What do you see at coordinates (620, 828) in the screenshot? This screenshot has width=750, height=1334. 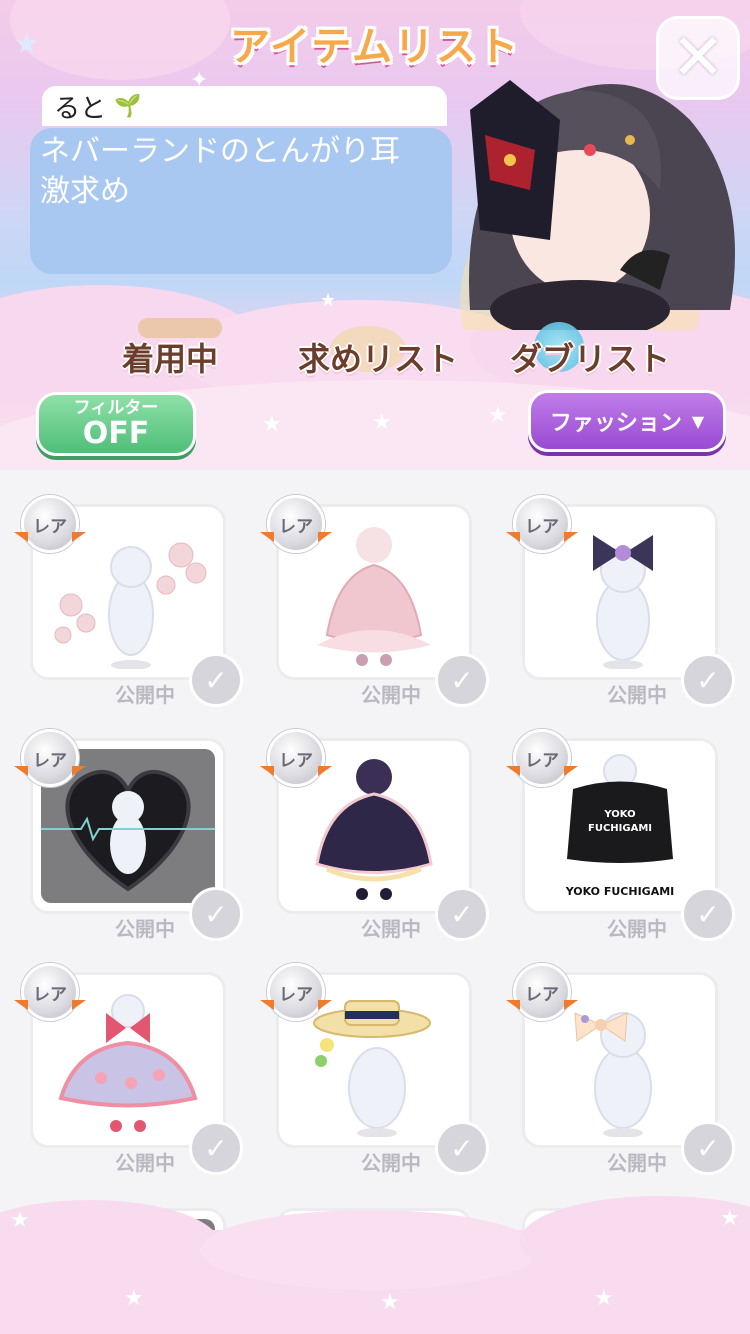 I see `hoodie-print-line2: FUCHIGAMI` at bounding box center [620, 828].